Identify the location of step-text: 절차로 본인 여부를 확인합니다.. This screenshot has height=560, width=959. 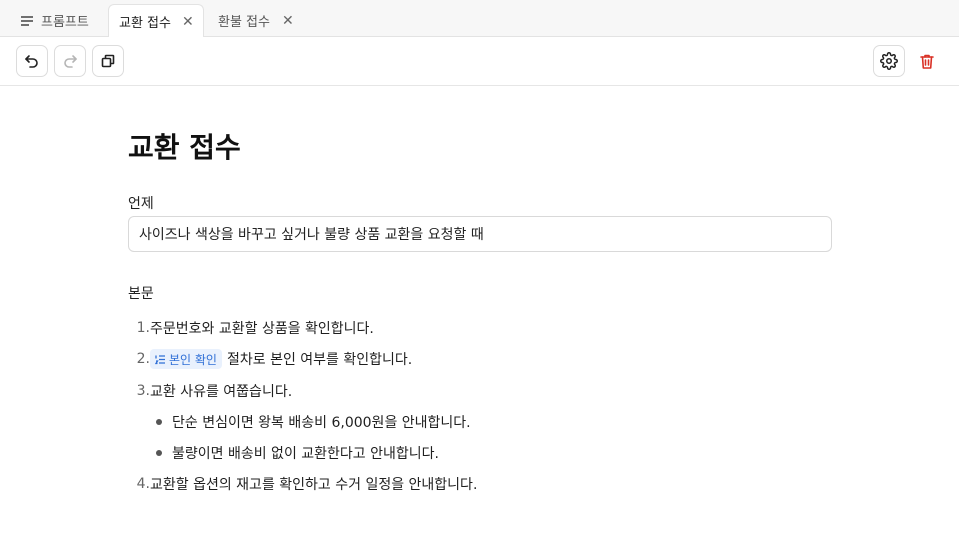
(319, 360).